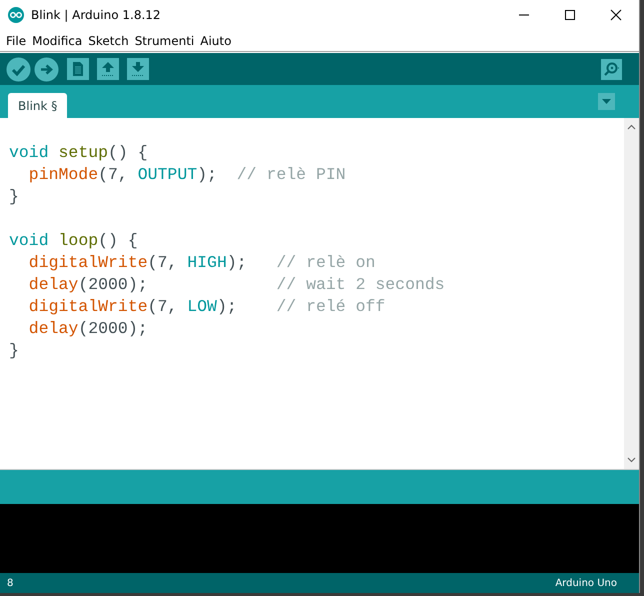  I want to click on app-logo-icon, so click(16, 15).